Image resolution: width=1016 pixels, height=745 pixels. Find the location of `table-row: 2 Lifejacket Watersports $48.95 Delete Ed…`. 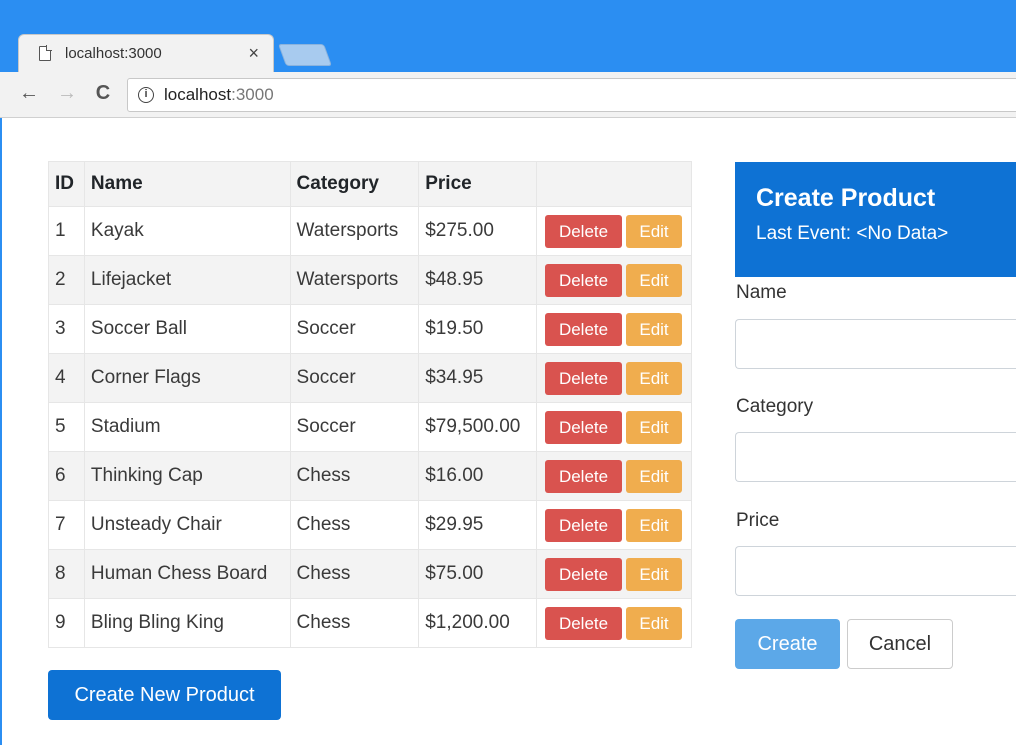

table-row: 2 Lifejacket Watersports $48.95 Delete Ed… is located at coordinates (370, 280).